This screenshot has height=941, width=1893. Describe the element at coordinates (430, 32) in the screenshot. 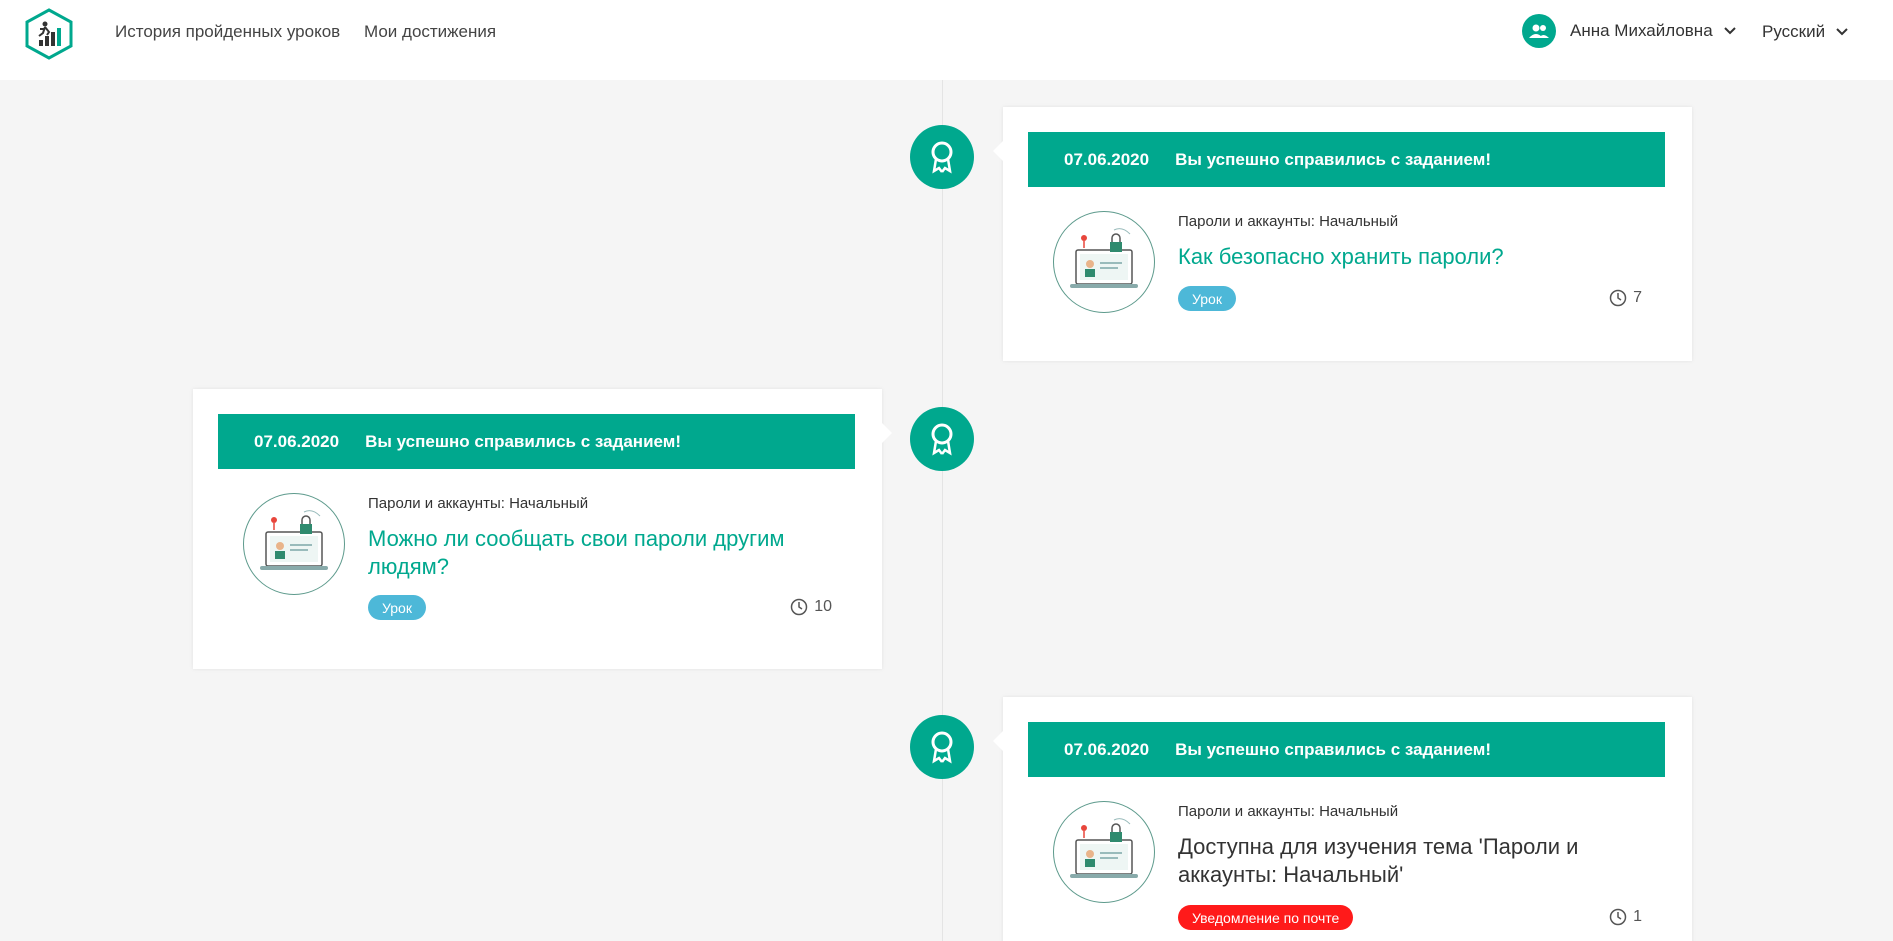

I see `nav-achievements-link: Мои достижения` at that location.